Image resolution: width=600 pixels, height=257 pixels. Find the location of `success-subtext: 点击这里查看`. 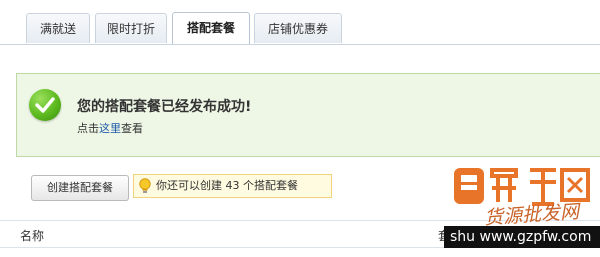

success-subtext: 点击这里查看 is located at coordinates (110, 128).